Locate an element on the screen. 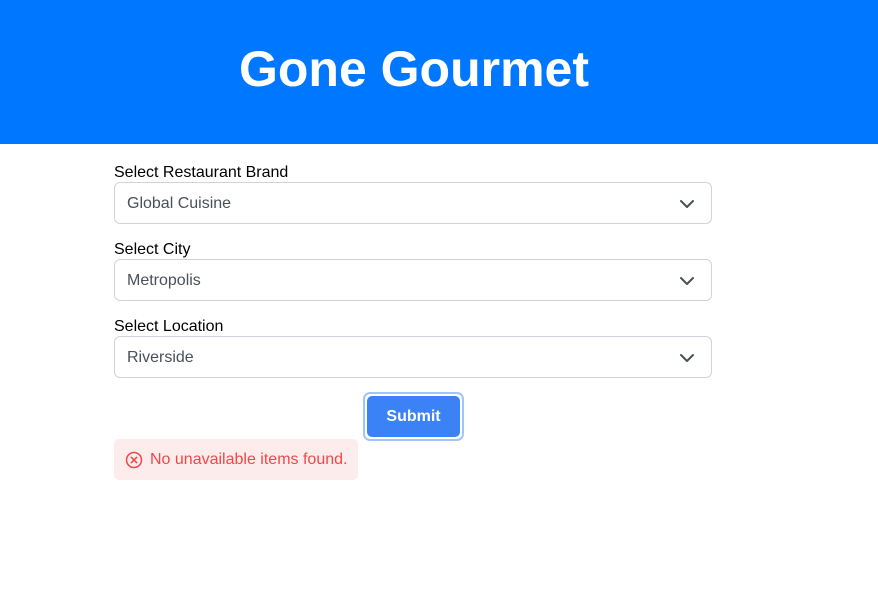 The height and width of the screenshot is (592, 878). error-alert: No unavailable items found. is located at coordinates (236, 459).